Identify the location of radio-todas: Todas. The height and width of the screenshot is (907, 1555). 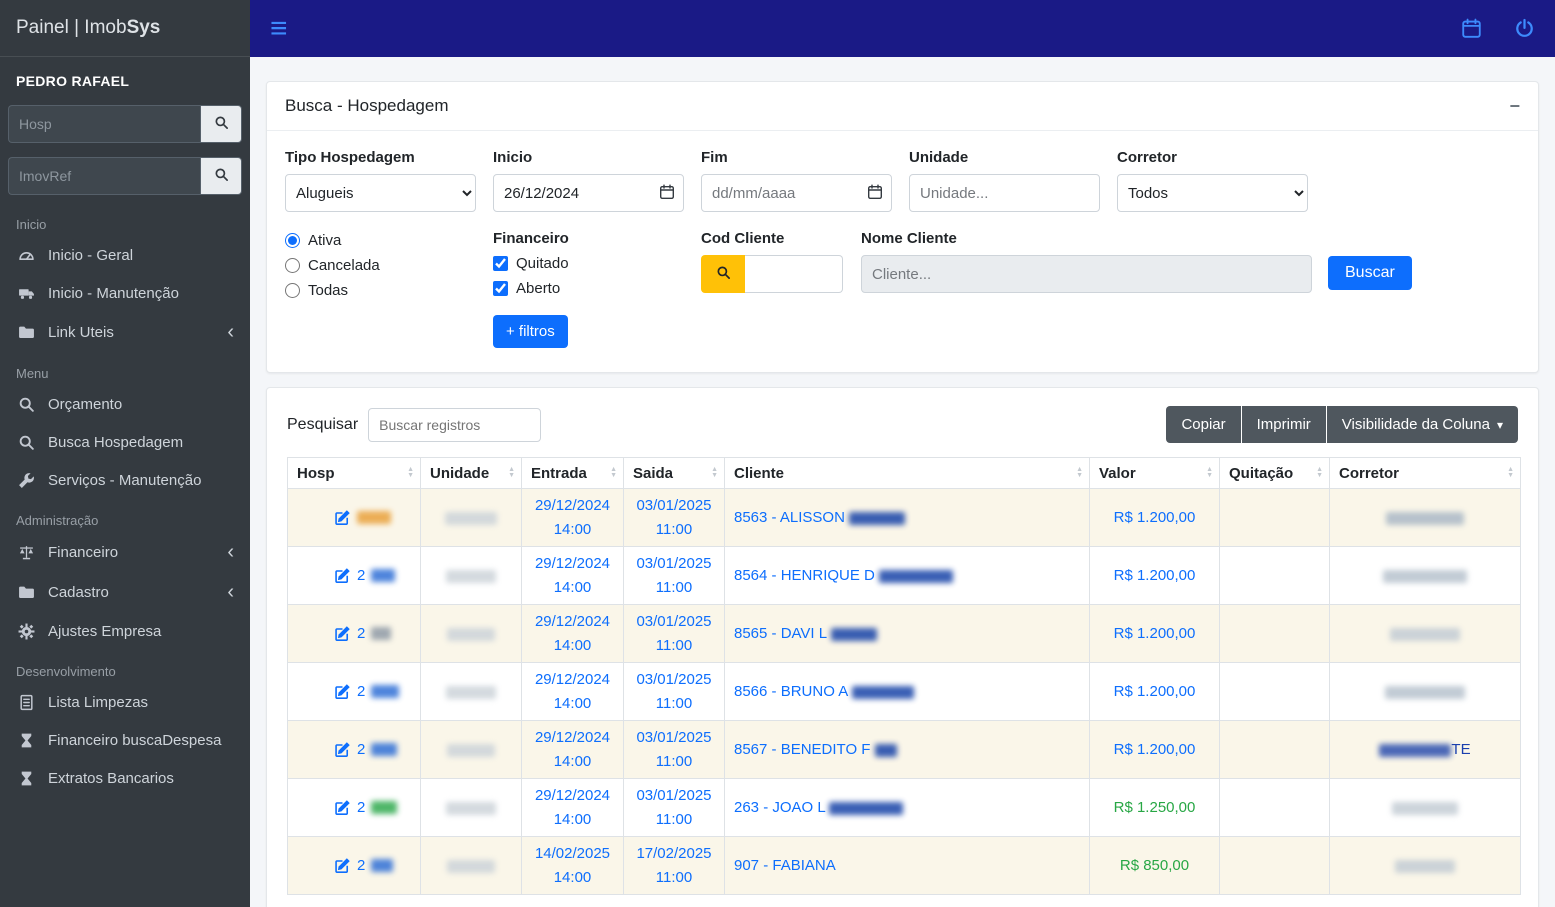
(380, 290).